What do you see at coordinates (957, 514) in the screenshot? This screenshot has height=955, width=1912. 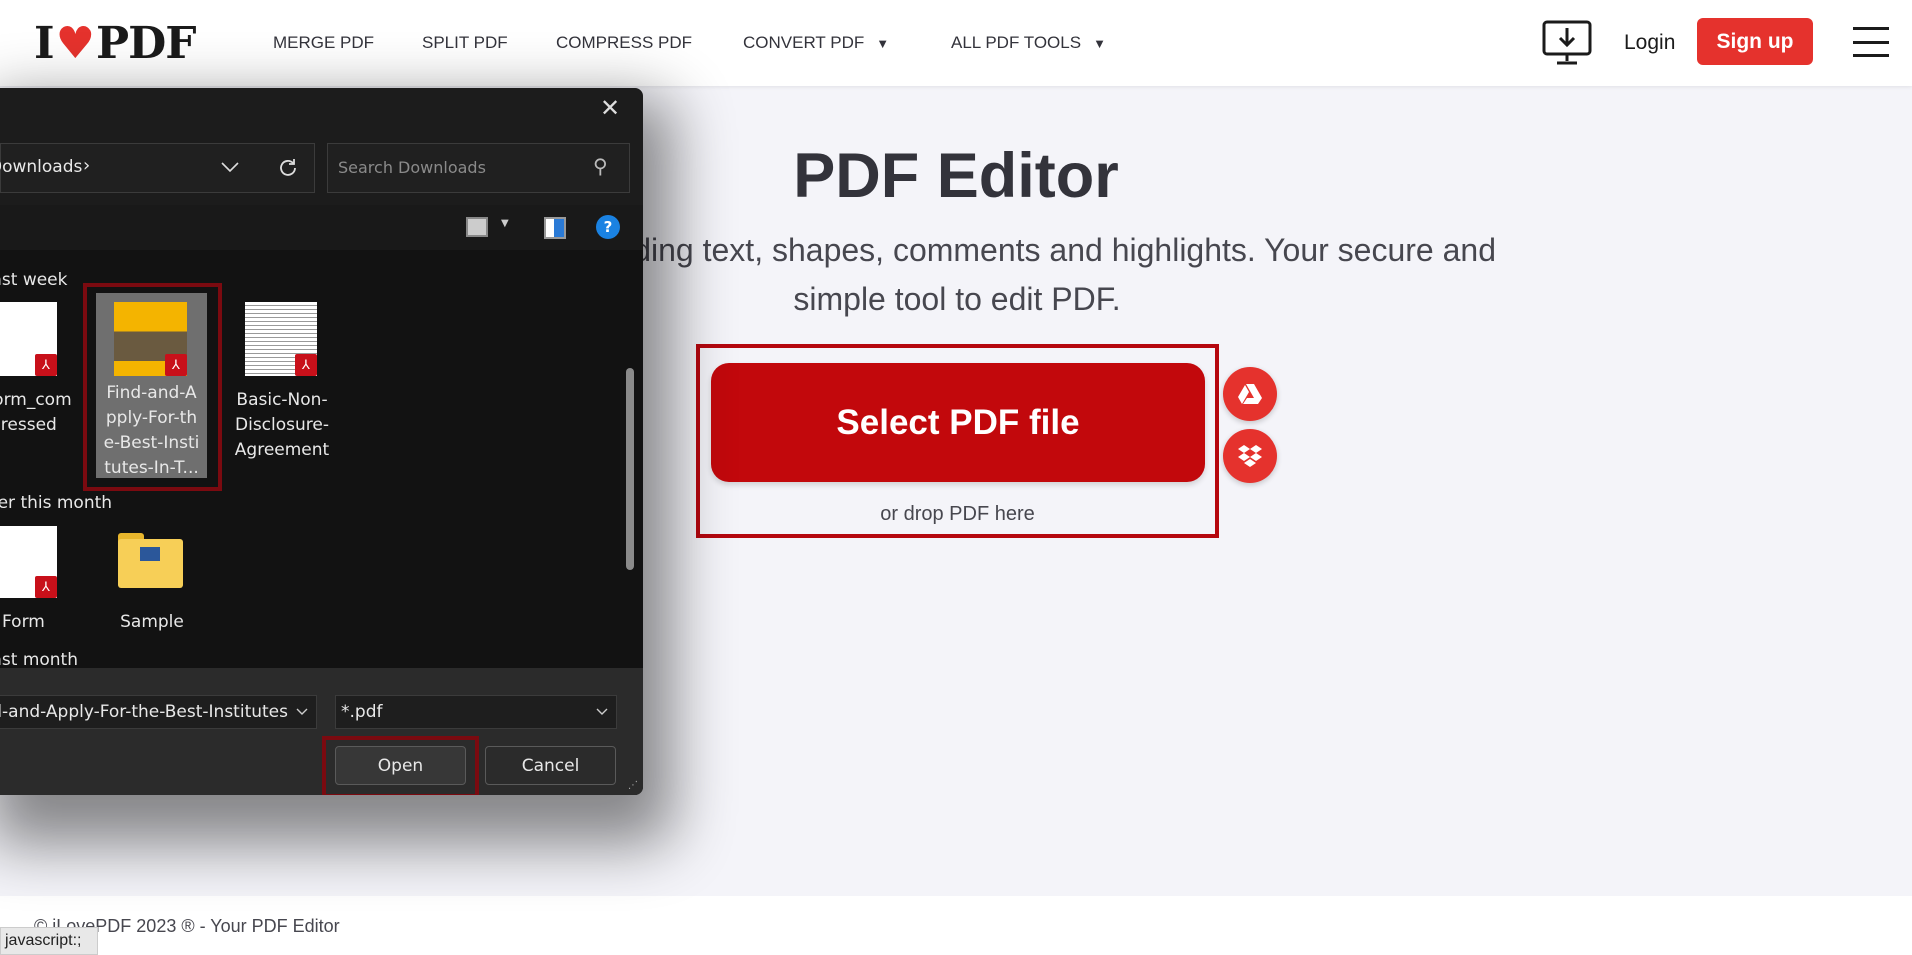 I see `drop-hint: or drop PDF here` at bounding box center [957, 514].